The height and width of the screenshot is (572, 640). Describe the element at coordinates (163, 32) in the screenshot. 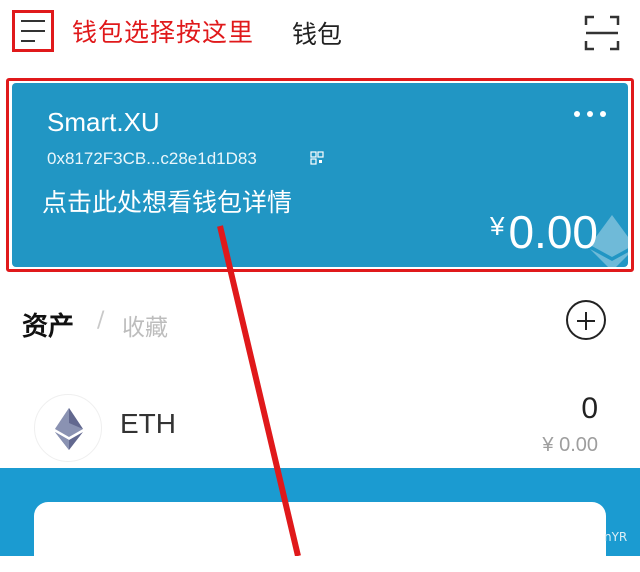

I see `annotation-wallet-select: 钱包选择按这里` at that location.